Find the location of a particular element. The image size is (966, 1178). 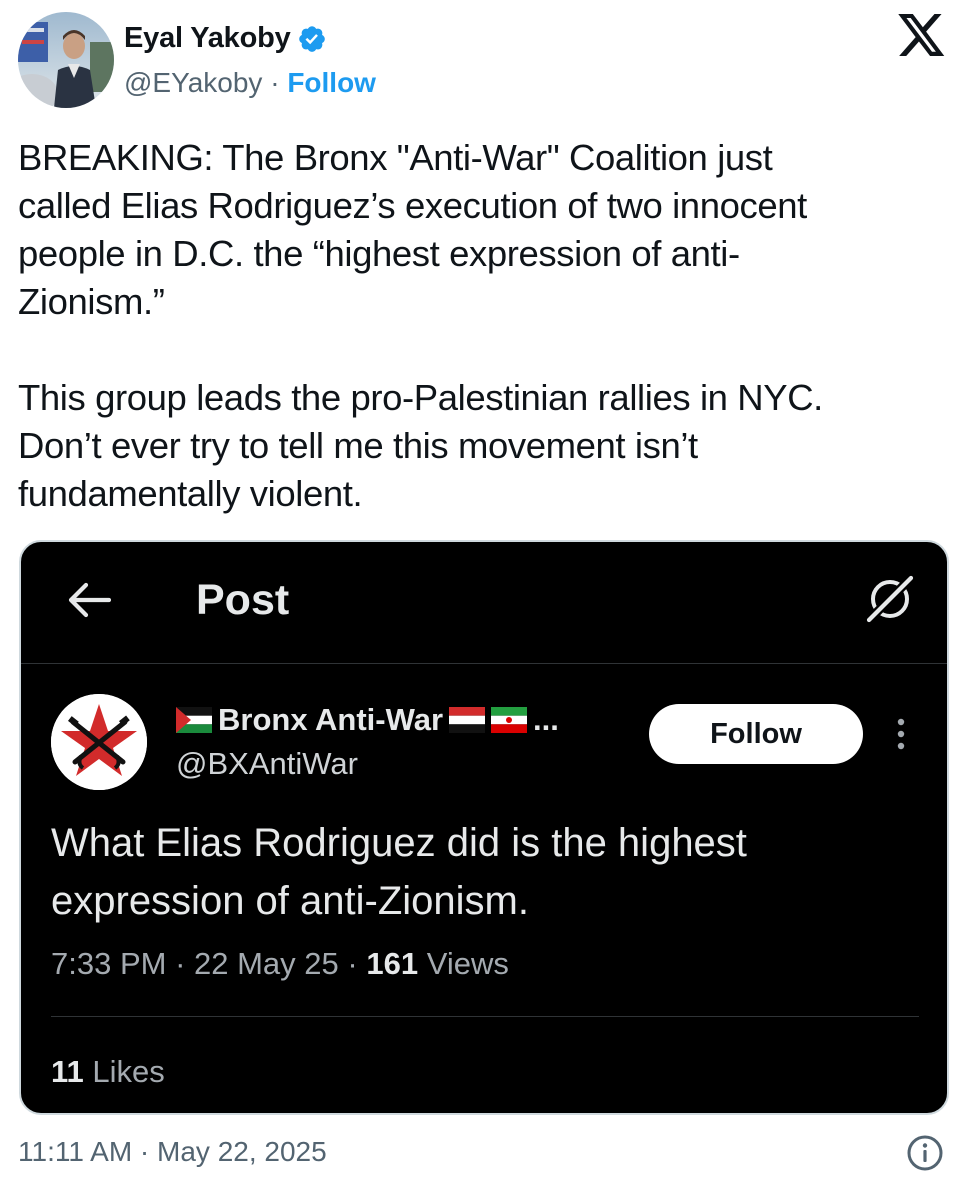

likes-summary: 11 Likes is located at coordinates (108, 1072).